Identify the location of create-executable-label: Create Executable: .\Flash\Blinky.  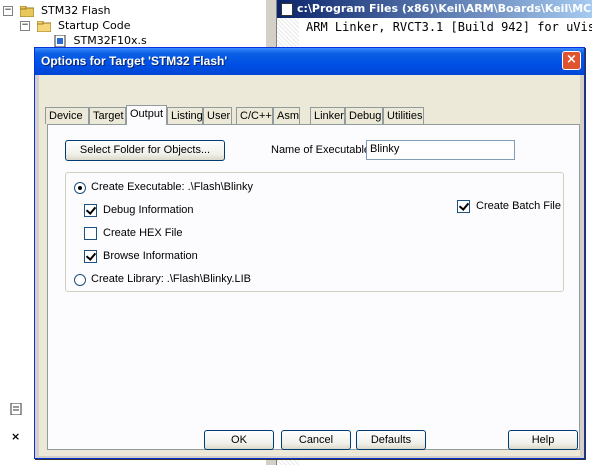
(172, 187).